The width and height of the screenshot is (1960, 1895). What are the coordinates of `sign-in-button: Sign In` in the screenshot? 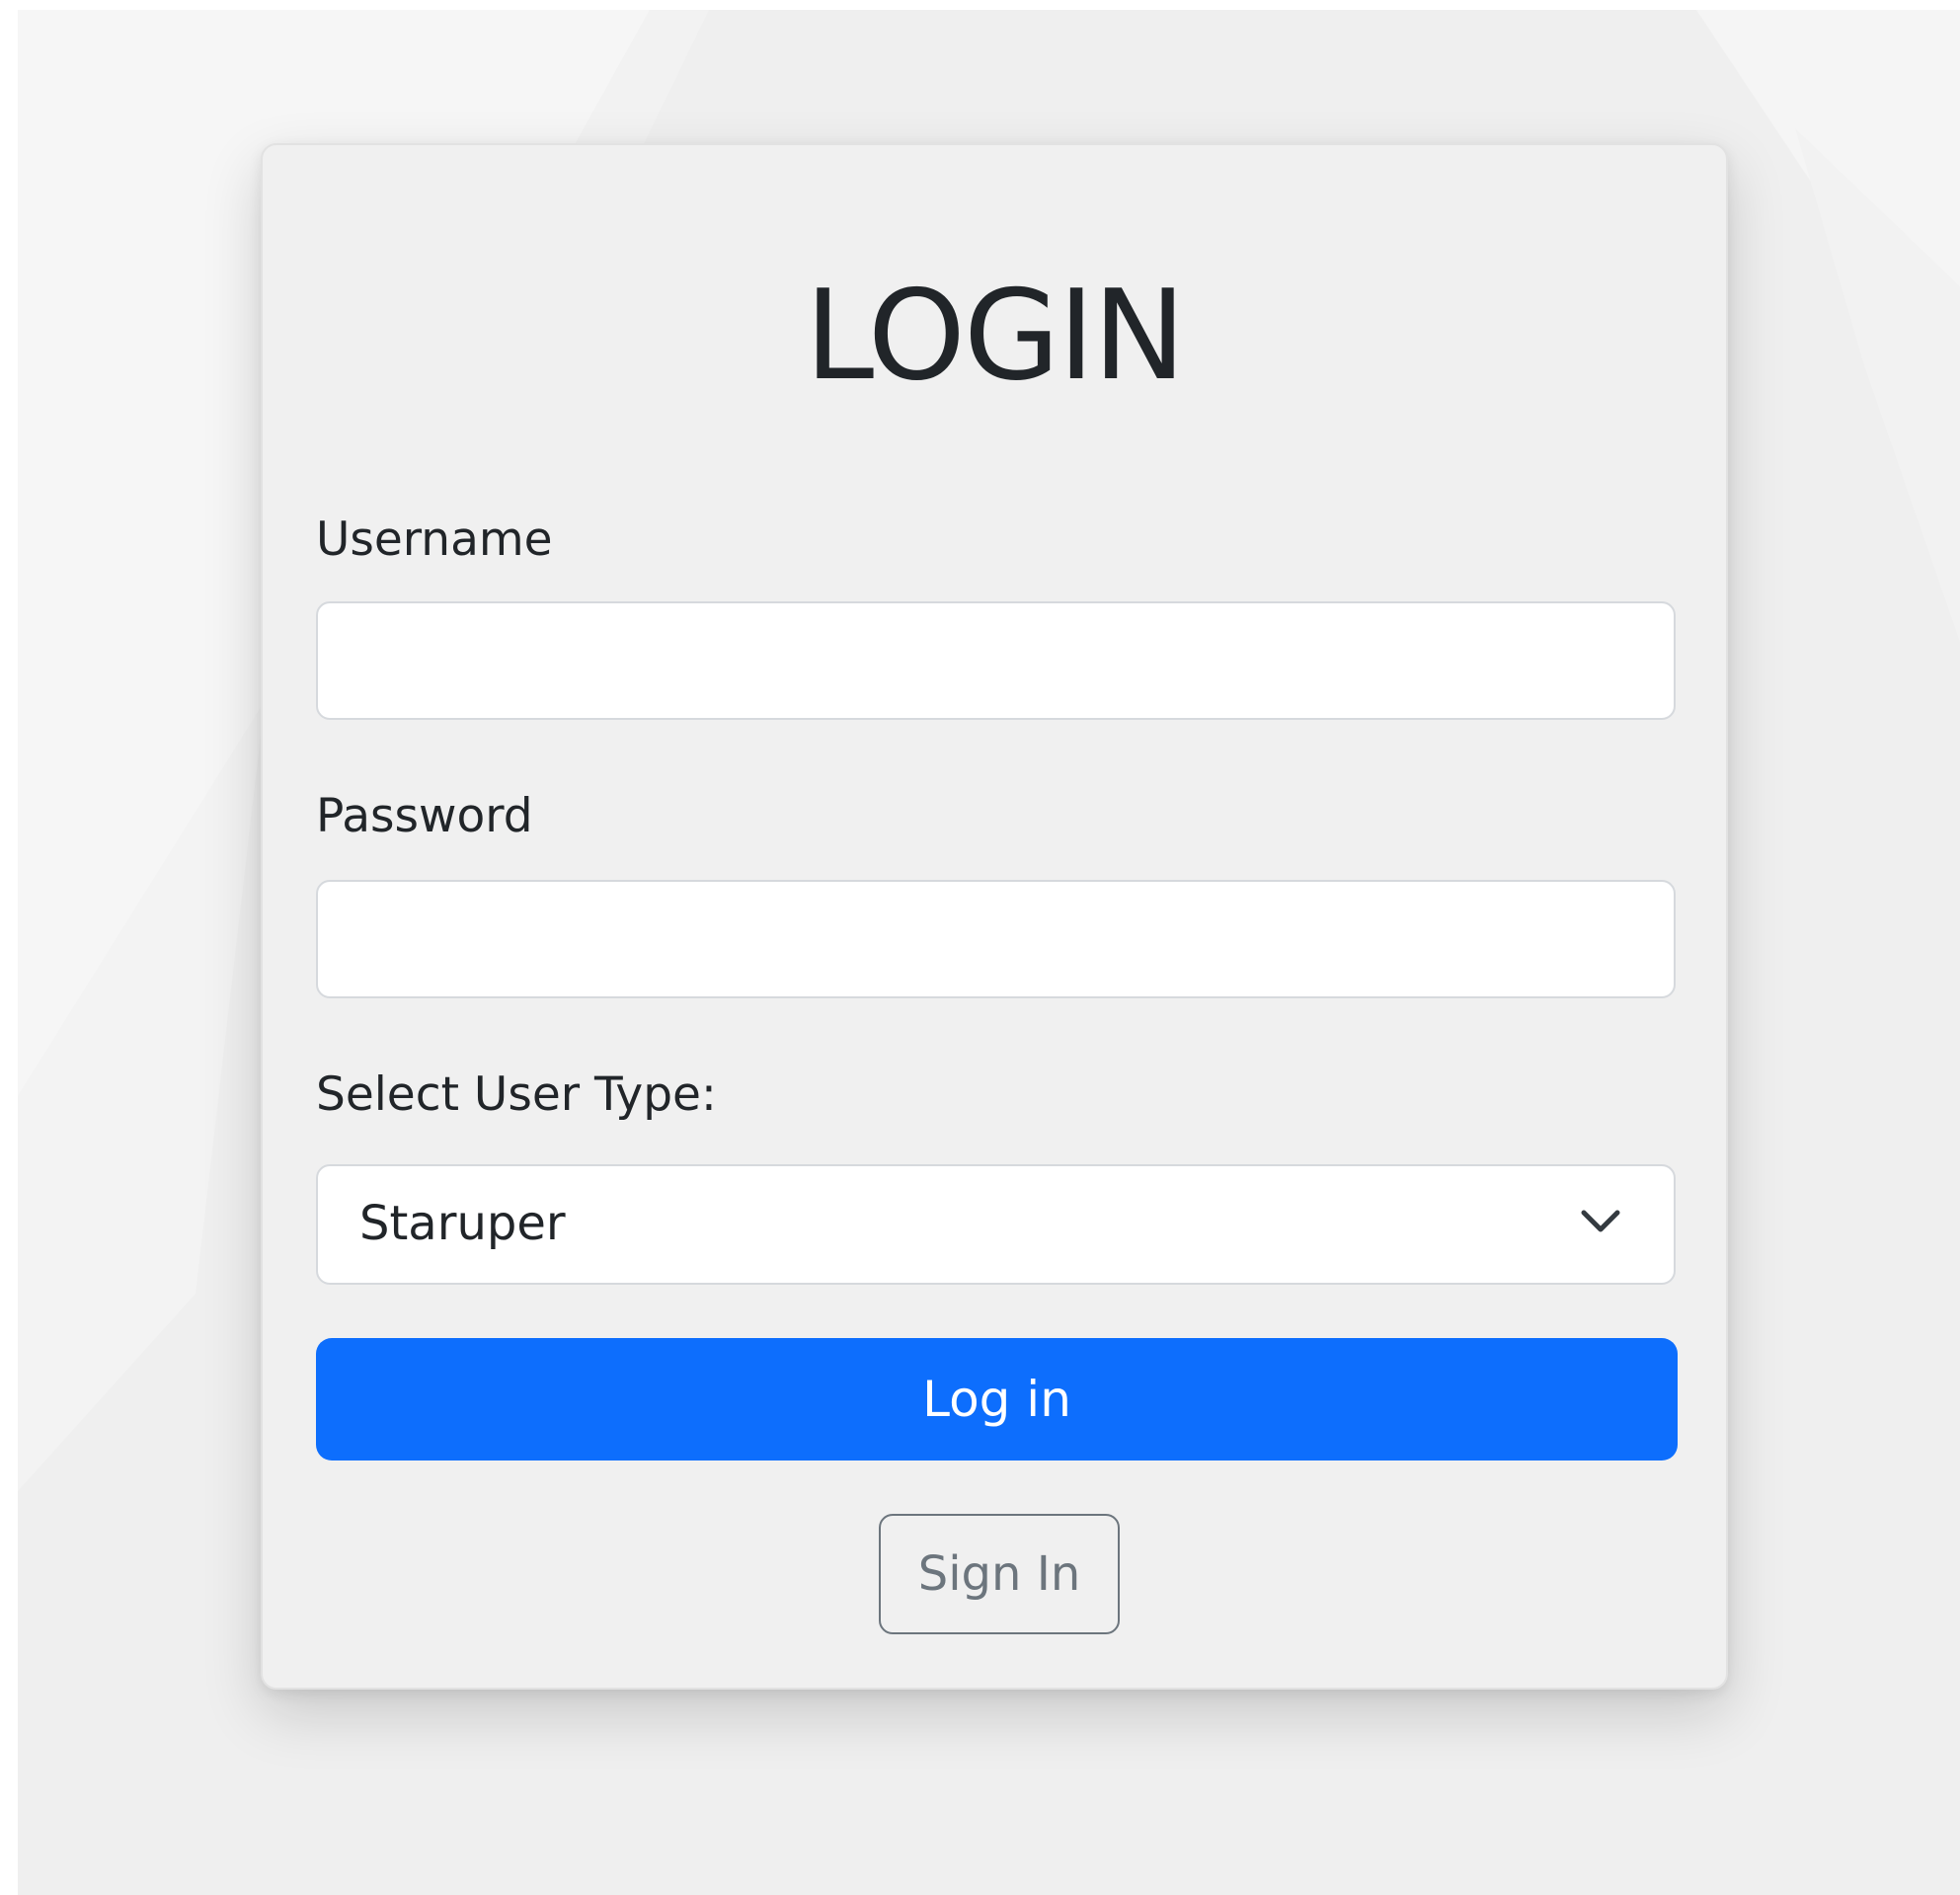 It's located at (999, 1574).